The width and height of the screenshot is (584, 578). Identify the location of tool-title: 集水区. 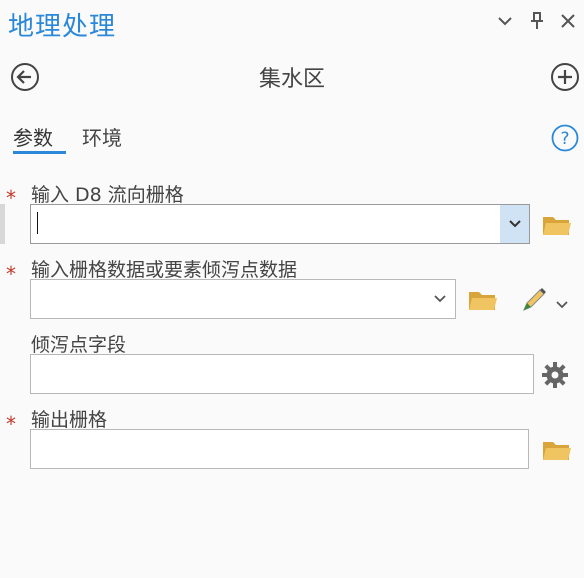
(291, 79).